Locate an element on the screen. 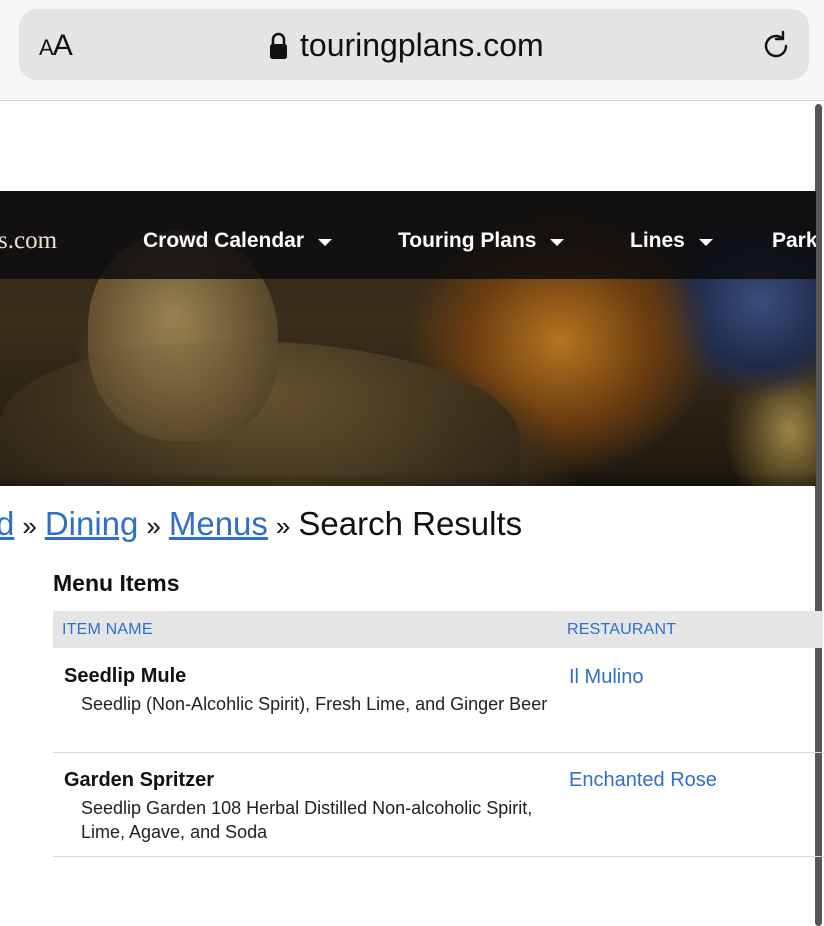 This screenshot has width=824, height=926. text-size-large-label: A is located at coordinates (62, 45).